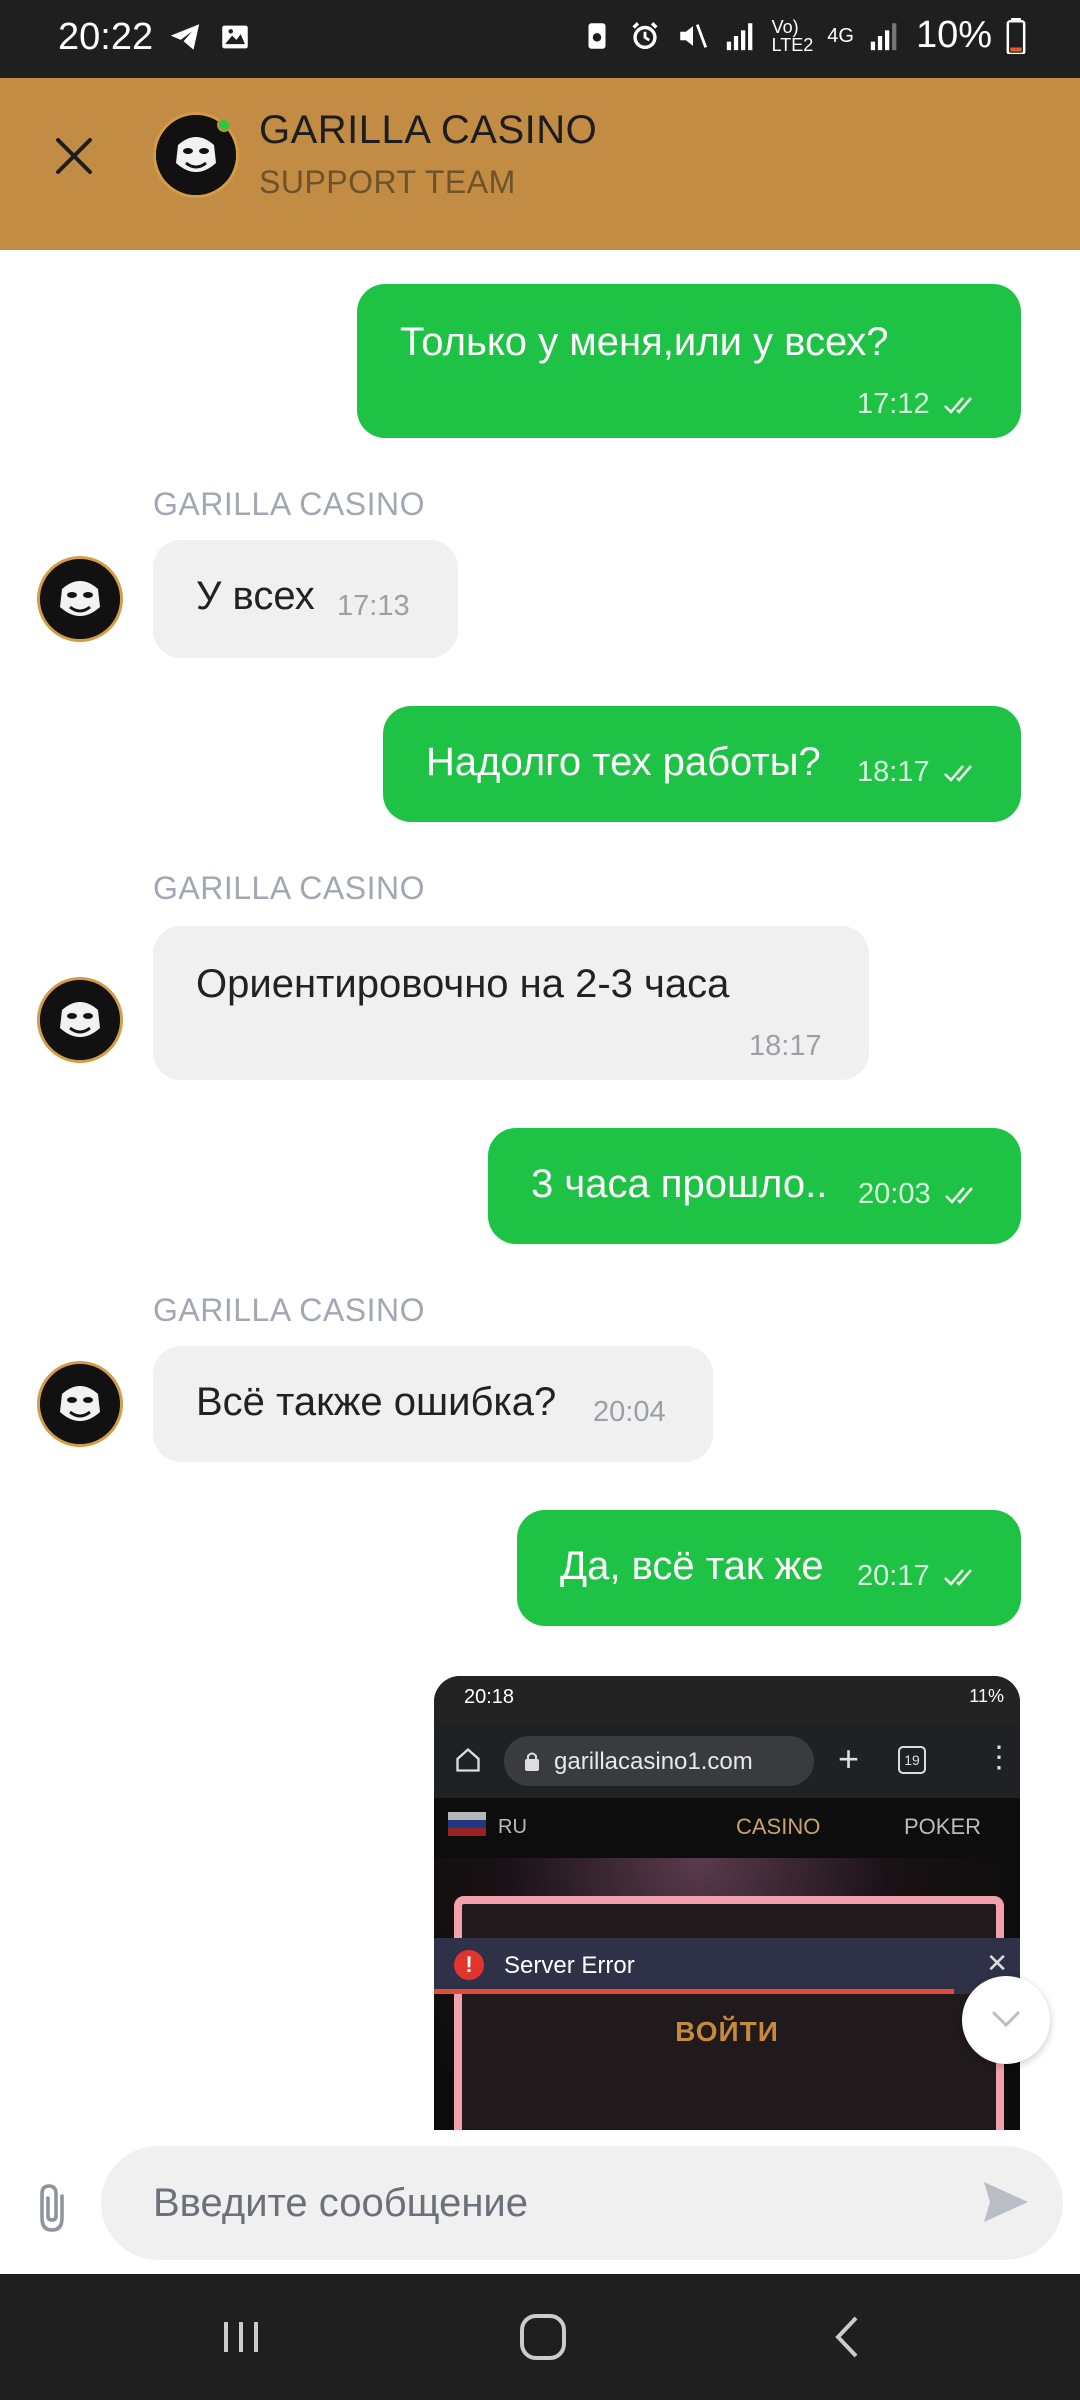 The width and height of the screenshot is (1080, 2400). What do you see at coordinates (255, 596) in the screenshot?
I see `message-text: У всех` at bounding box center [255, 596].